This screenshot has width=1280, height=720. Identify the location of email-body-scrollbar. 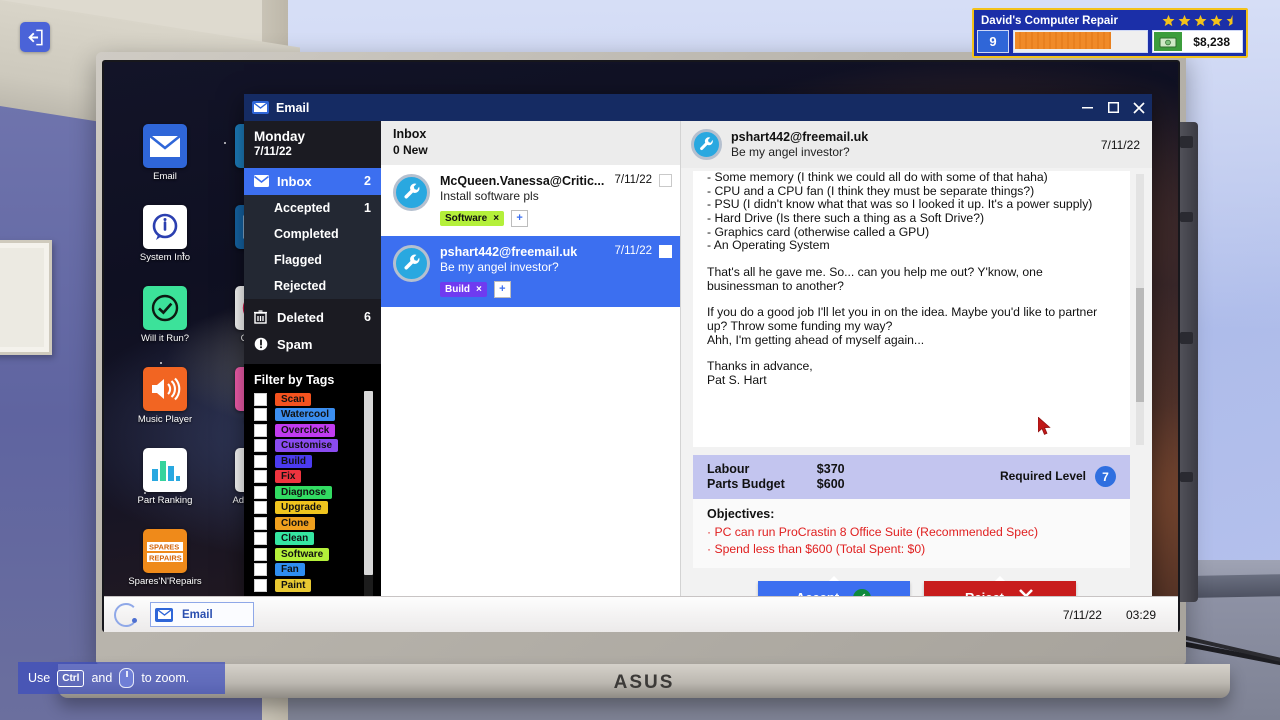
(1140, 310).